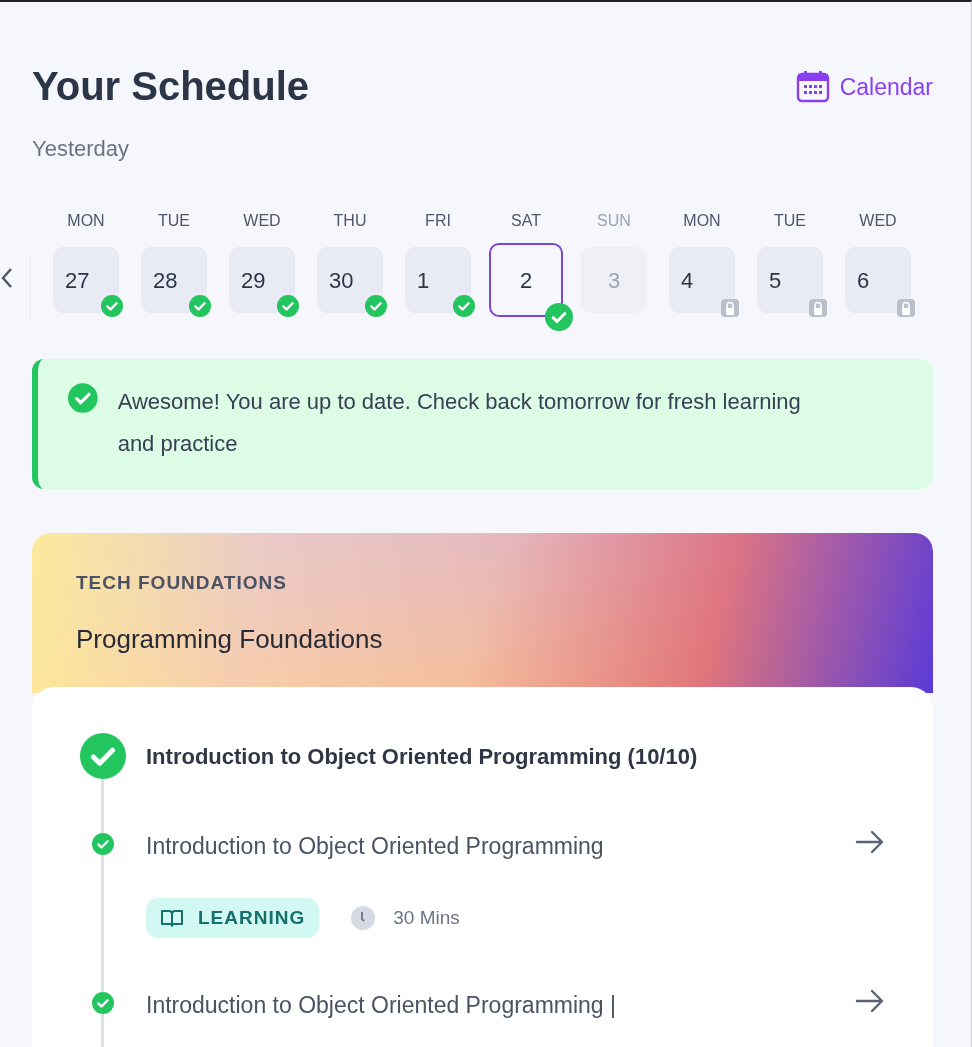  I want to click on day-cell: 28, so click(174, 280).